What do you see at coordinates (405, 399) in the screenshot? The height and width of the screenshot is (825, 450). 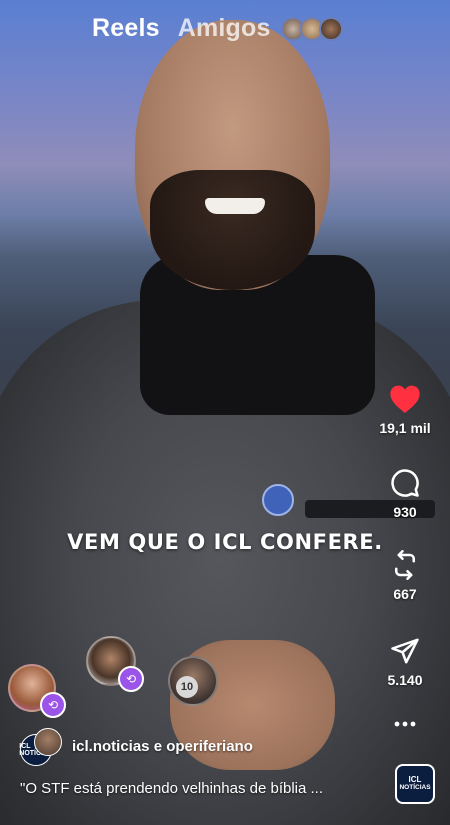 I see `heart-icon` at bounding box center [405, 399].